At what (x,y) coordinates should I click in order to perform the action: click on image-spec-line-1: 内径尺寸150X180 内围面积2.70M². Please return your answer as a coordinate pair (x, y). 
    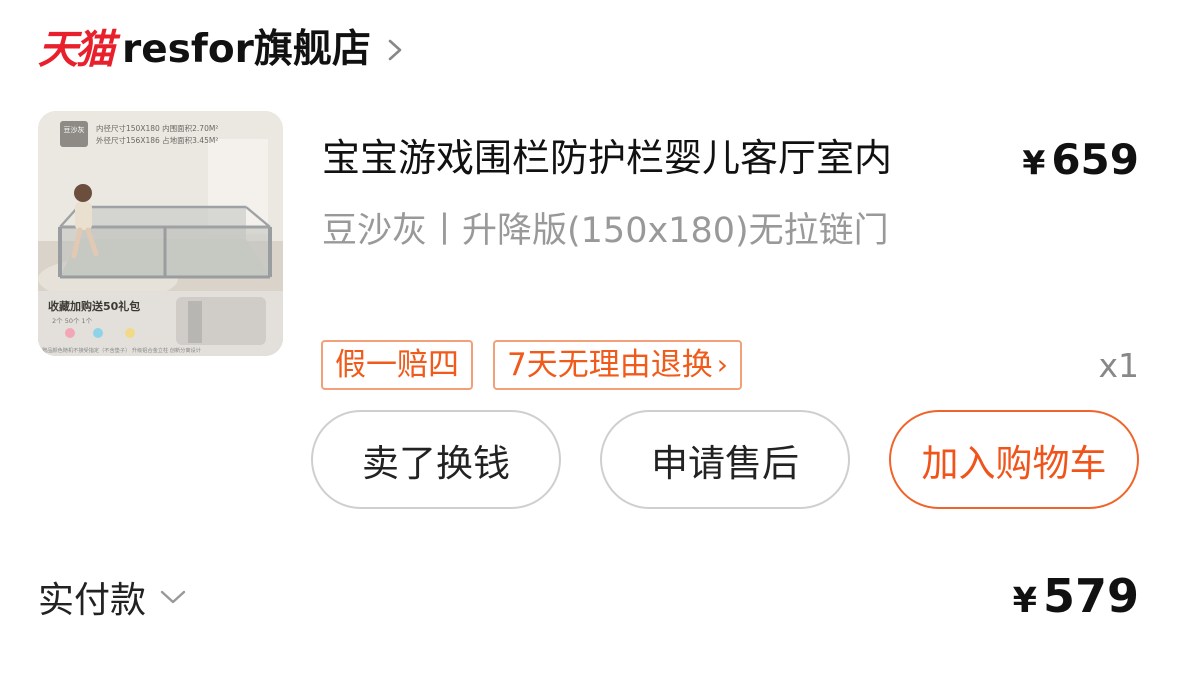
    Looking at the image, I should click on (157, 128).